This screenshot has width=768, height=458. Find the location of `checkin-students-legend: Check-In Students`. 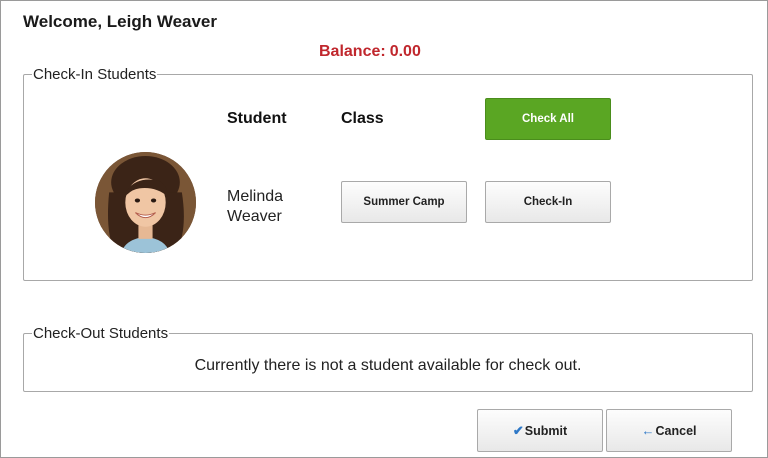

checkin-students-legend: Check-In Students is located at coordinates (95, 74).